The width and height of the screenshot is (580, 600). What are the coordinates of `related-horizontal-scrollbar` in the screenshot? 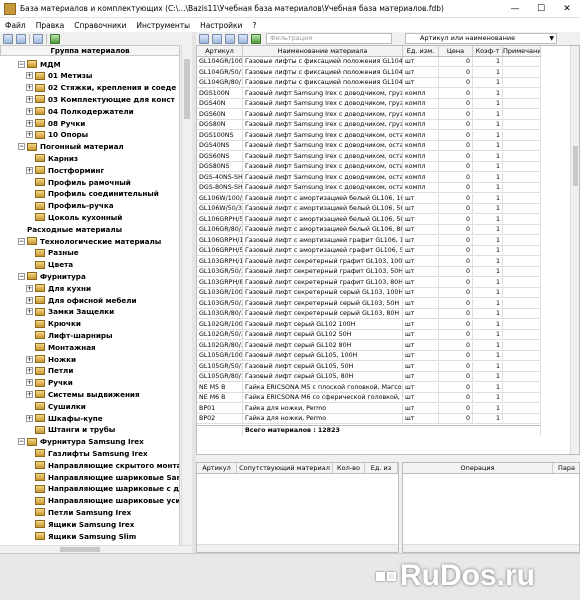 It's located at (297, 548).